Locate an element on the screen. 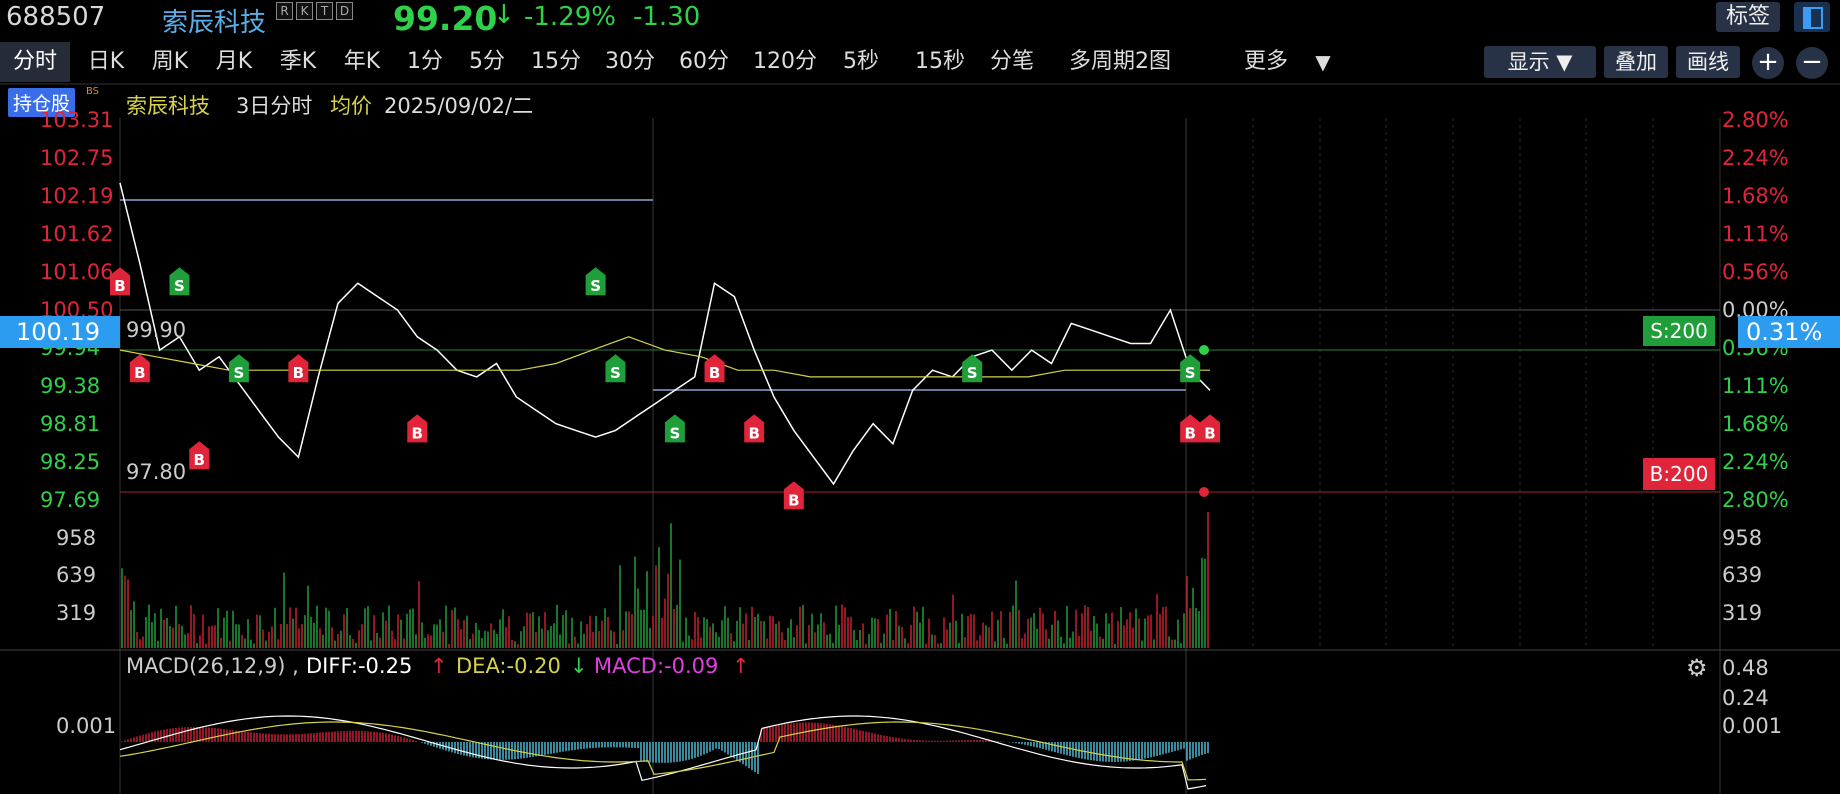 The image size is (1840, 794). left-axis-label: 102.75 is located at coordinates (77, 158).